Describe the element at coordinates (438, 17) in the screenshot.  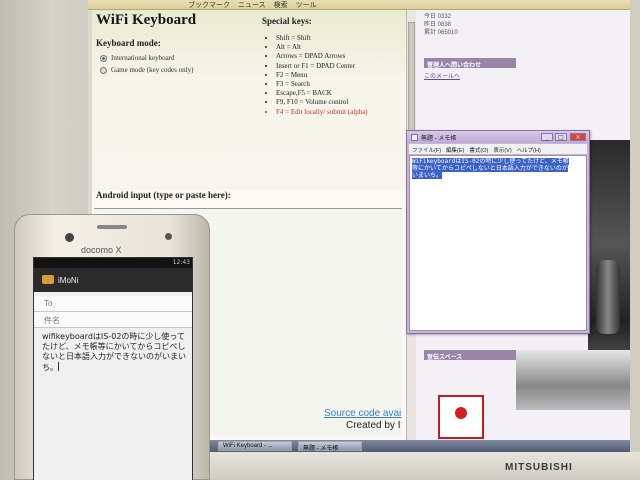
I see `counter-today: 今日 0332` at that location.